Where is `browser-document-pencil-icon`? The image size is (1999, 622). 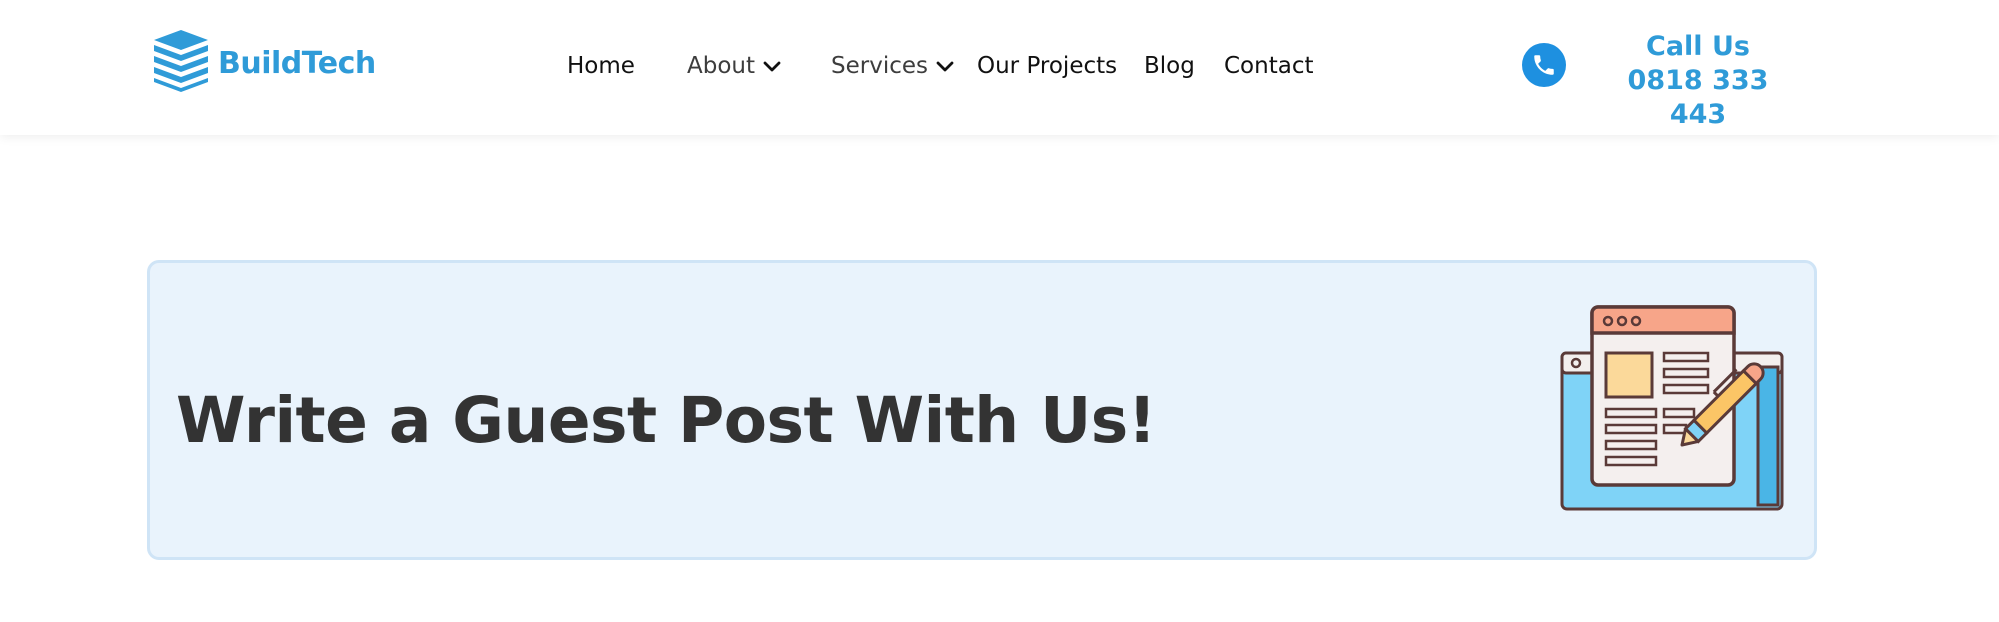 browser-document-pencil-icon is located at coordinates (1673, 410).